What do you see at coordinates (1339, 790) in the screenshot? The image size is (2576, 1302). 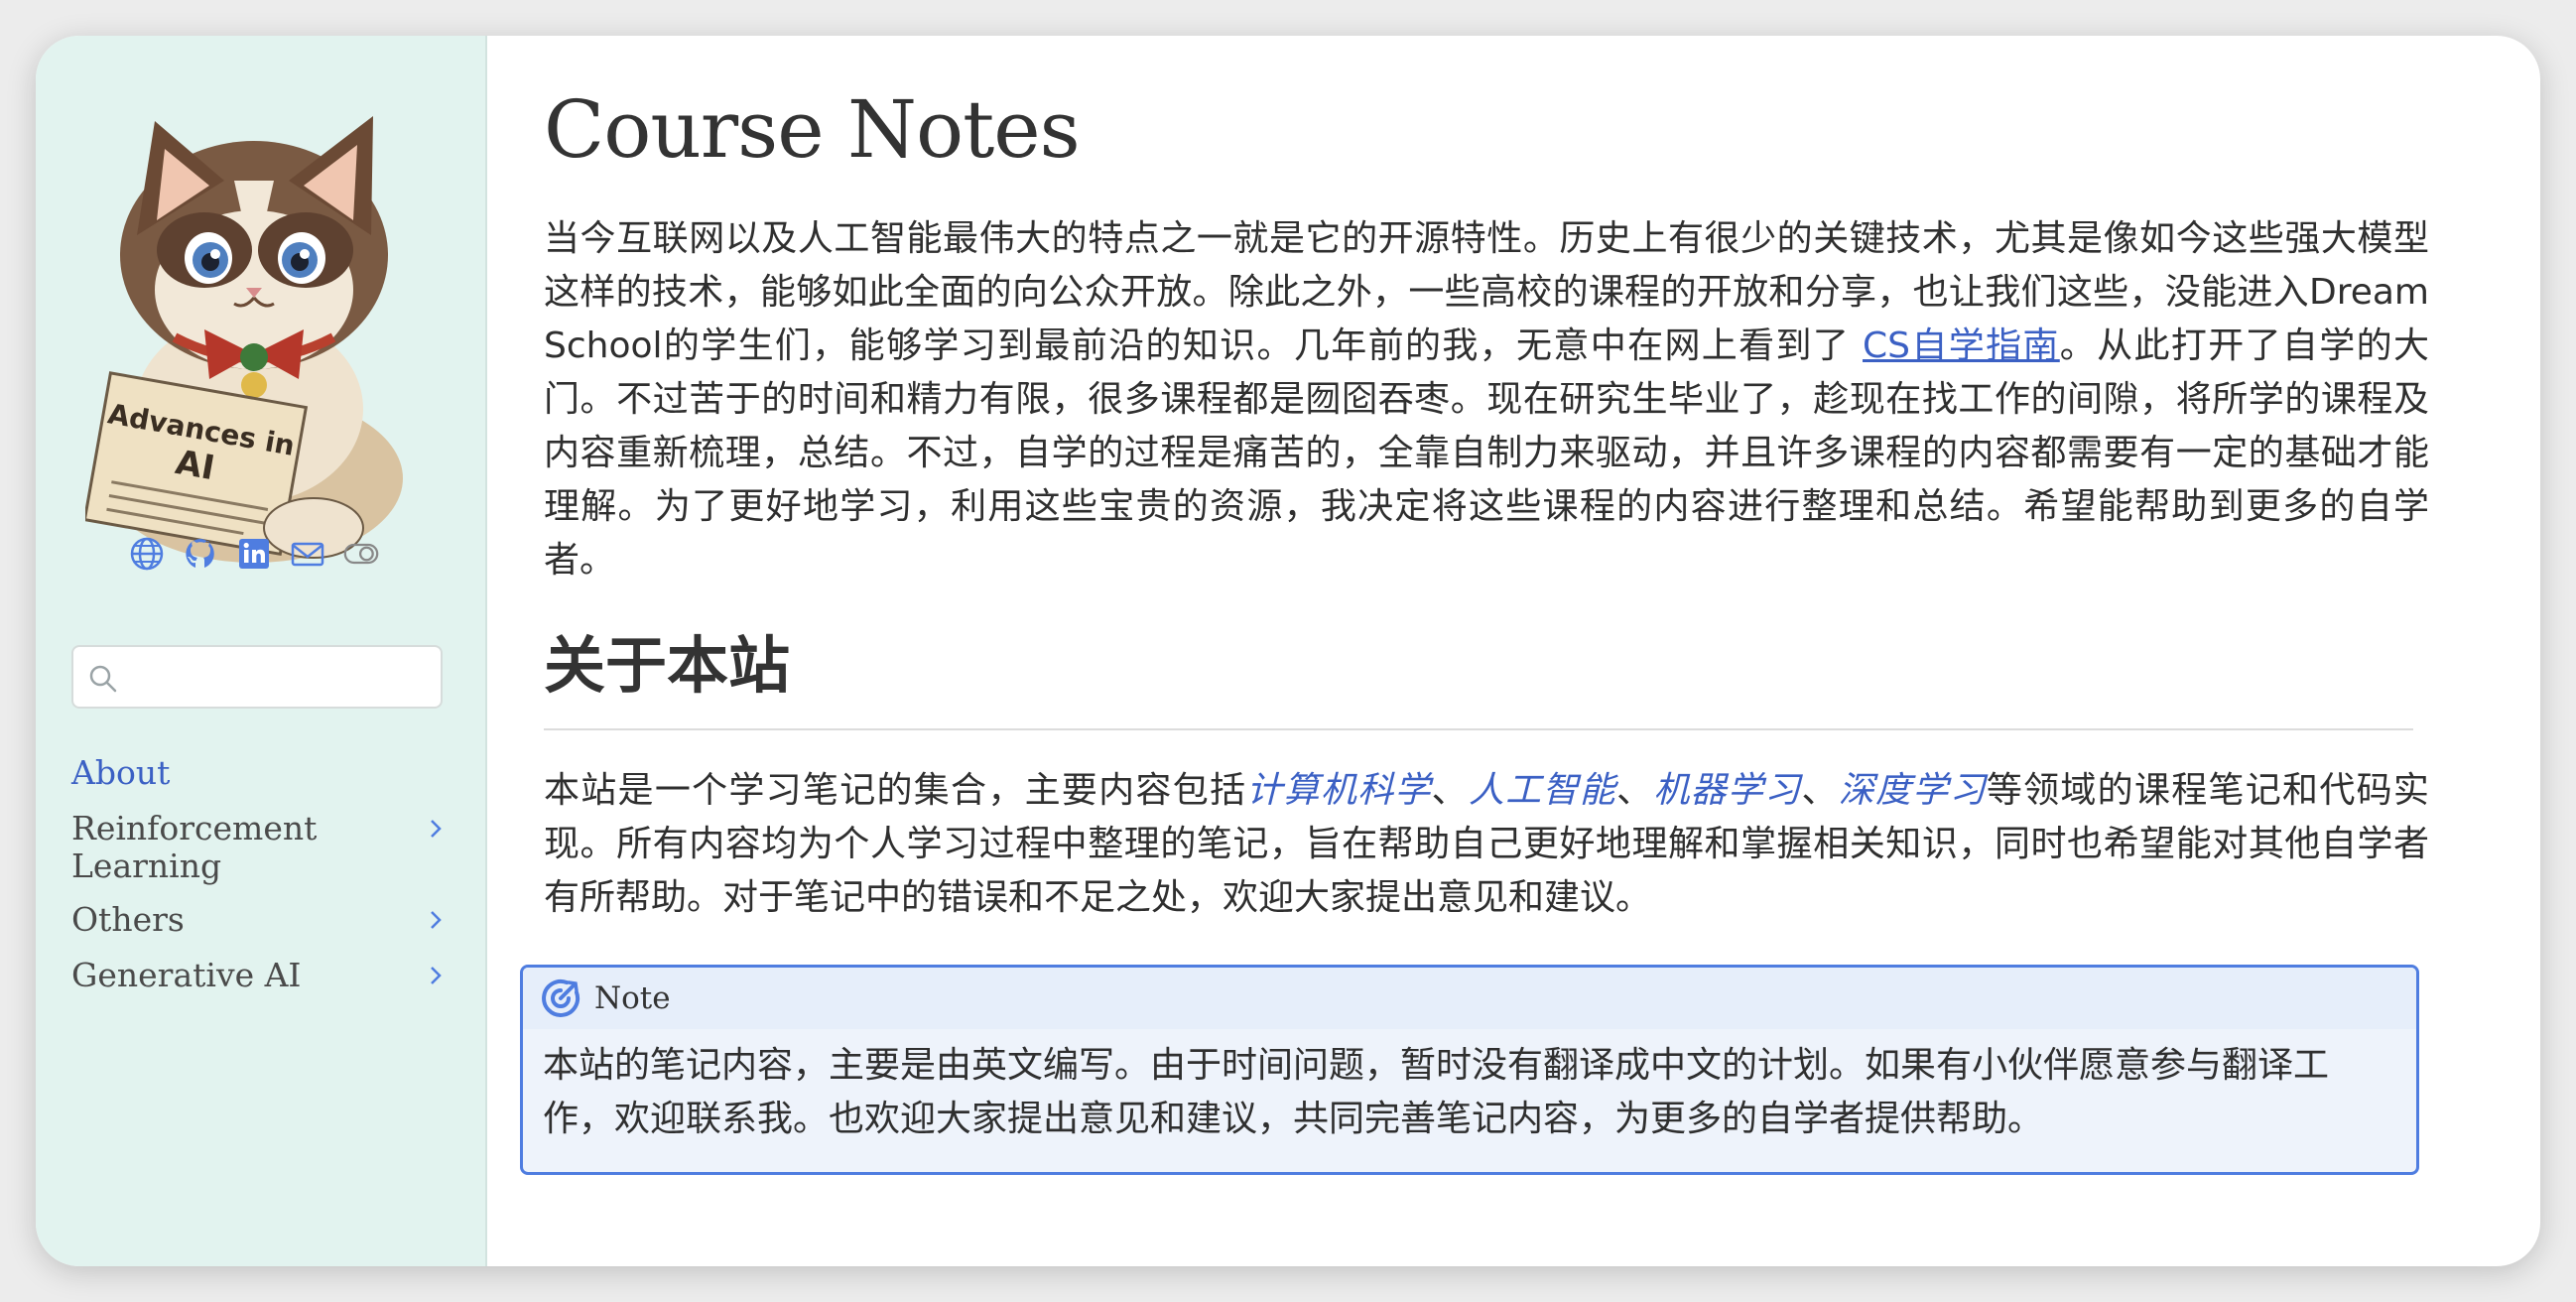 I see `topic-computer-science: 计算机科学` at bounding box center [1339, 790].